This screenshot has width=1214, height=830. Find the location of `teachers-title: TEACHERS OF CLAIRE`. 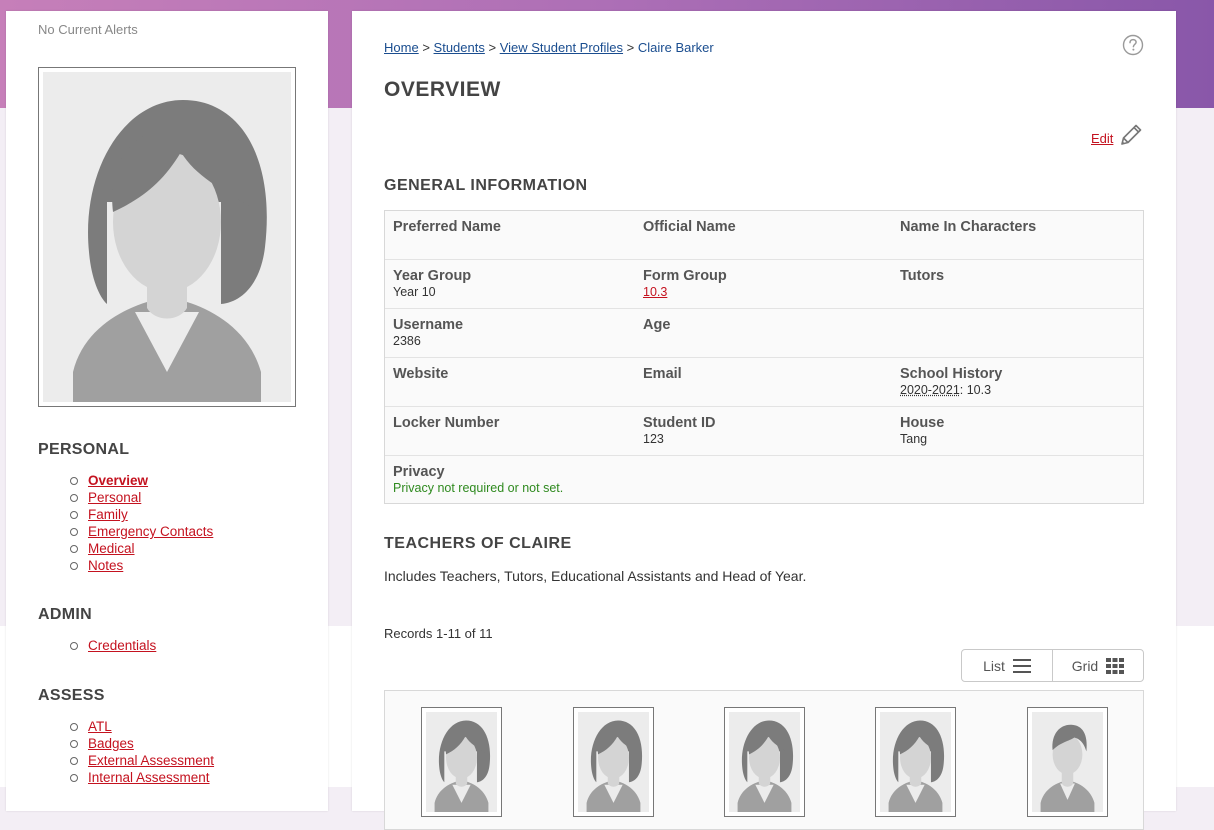

teachers-title: TEACHERS OF CLAIRE is located at coordinates (478, 543).